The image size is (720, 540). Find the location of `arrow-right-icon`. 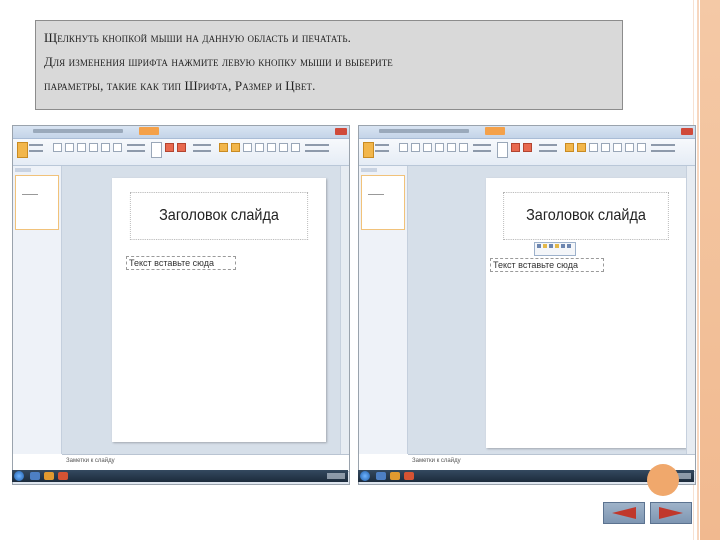

arrow-right-icon is located at coordinates (671, 513).